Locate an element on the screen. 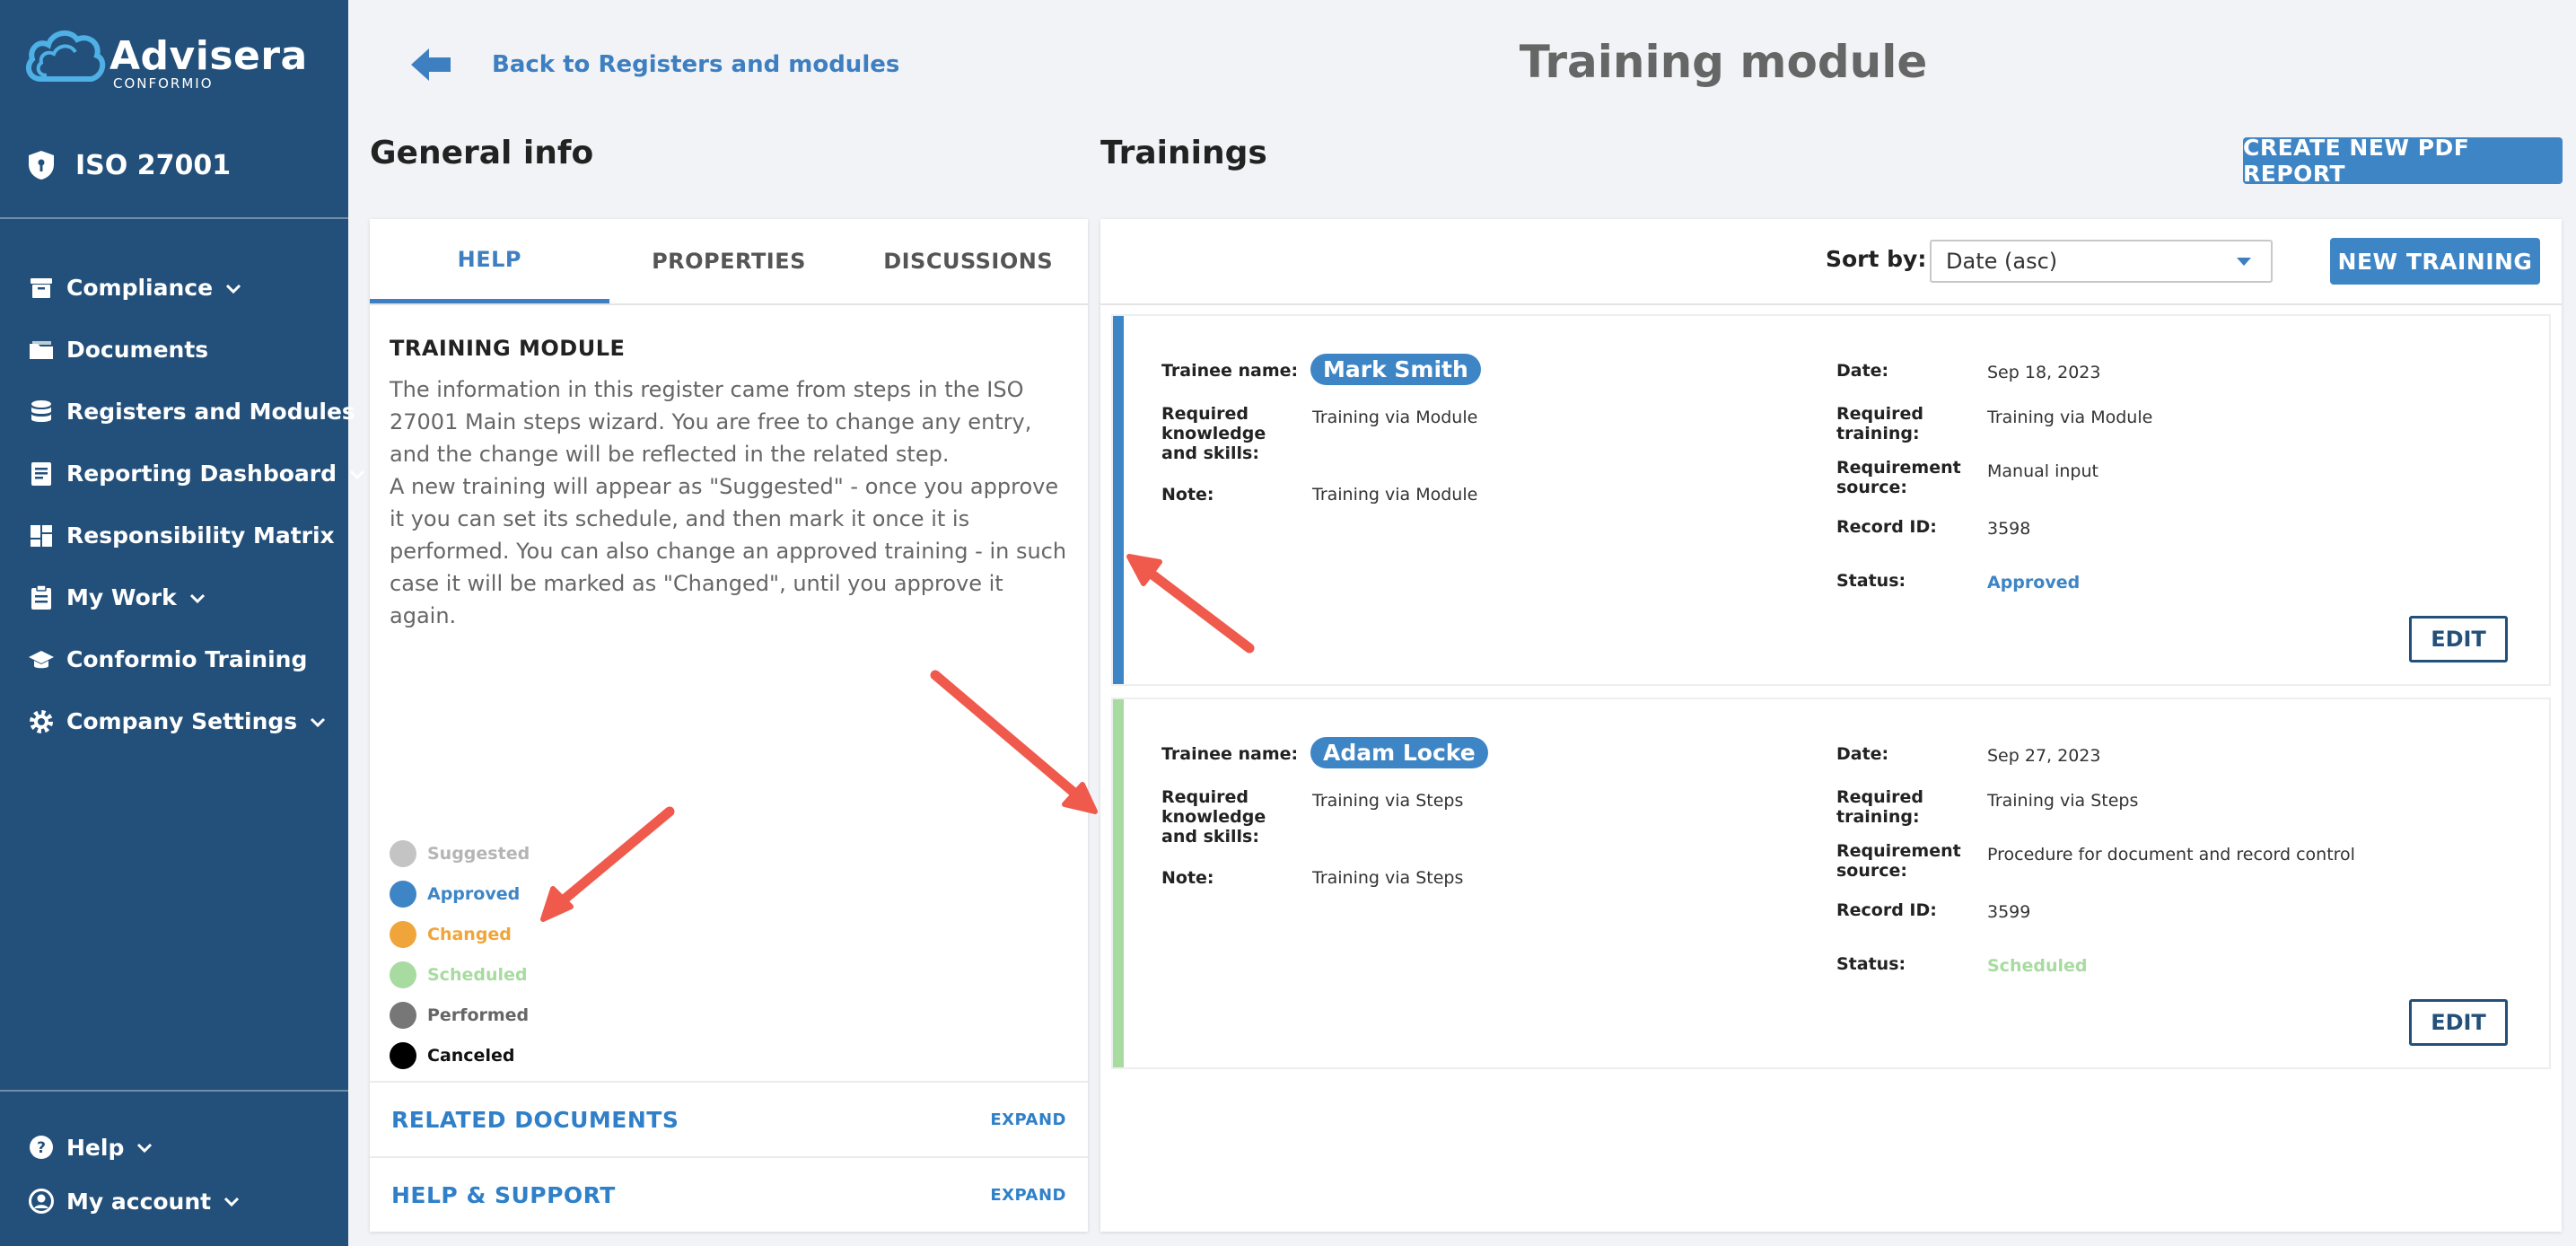  sidebar-bottom-nav: ? Help My account is located at coordinates (134, 1174).